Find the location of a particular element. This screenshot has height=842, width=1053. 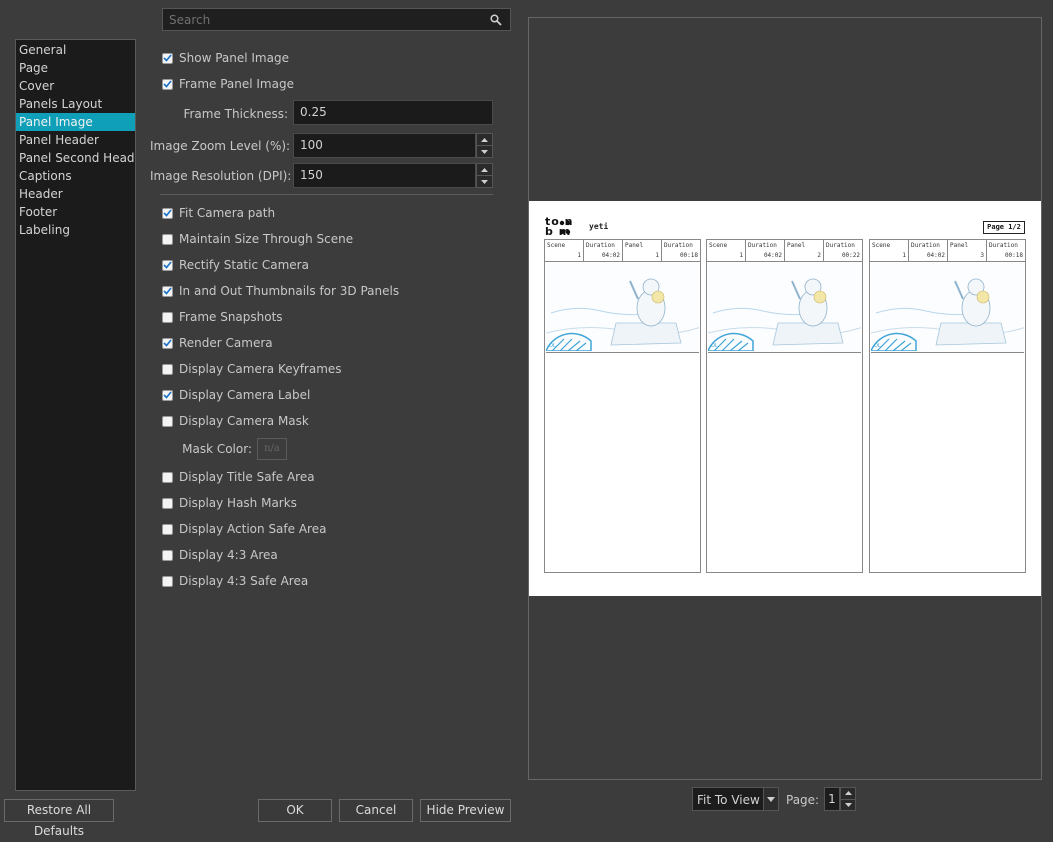

panel-image: OL is located at coordinates (622, 308).